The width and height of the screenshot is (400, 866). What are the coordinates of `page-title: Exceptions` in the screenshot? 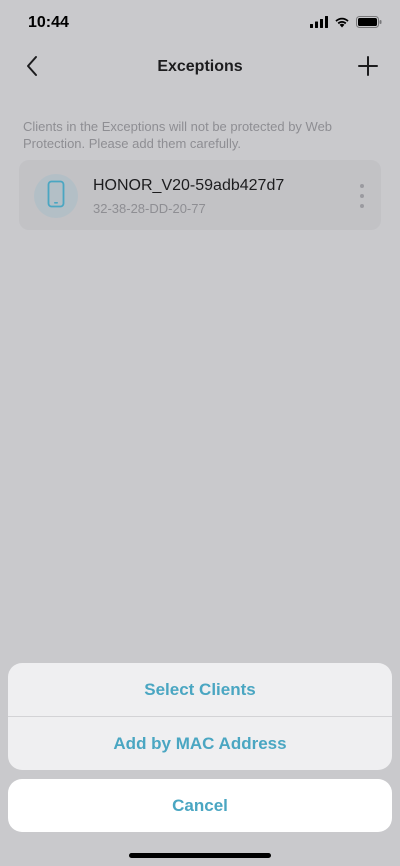 It's located at (200, 66).